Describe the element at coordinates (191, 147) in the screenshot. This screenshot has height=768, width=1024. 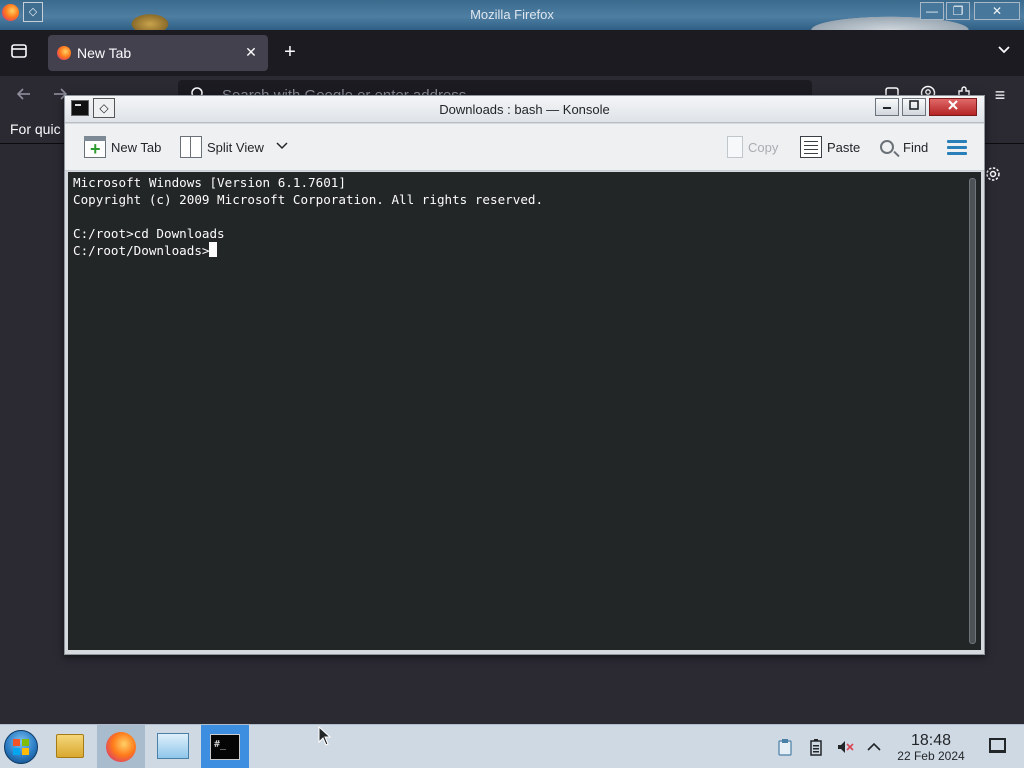
I see `split-view-icon` at that location.